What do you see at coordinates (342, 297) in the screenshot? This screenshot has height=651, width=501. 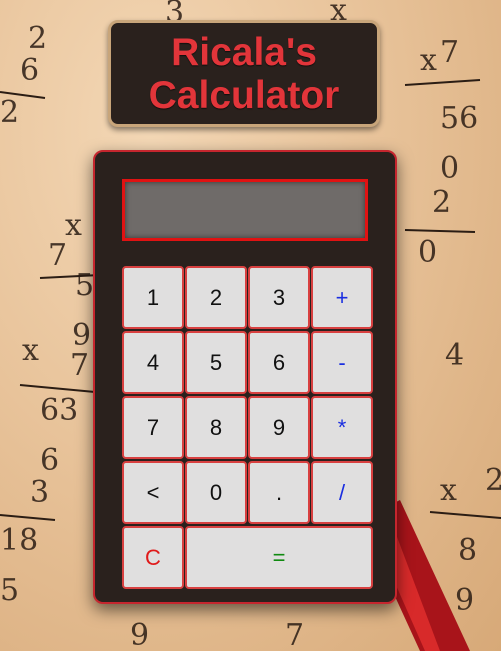 I see `key-add: +` at bounding box center [342, 297].